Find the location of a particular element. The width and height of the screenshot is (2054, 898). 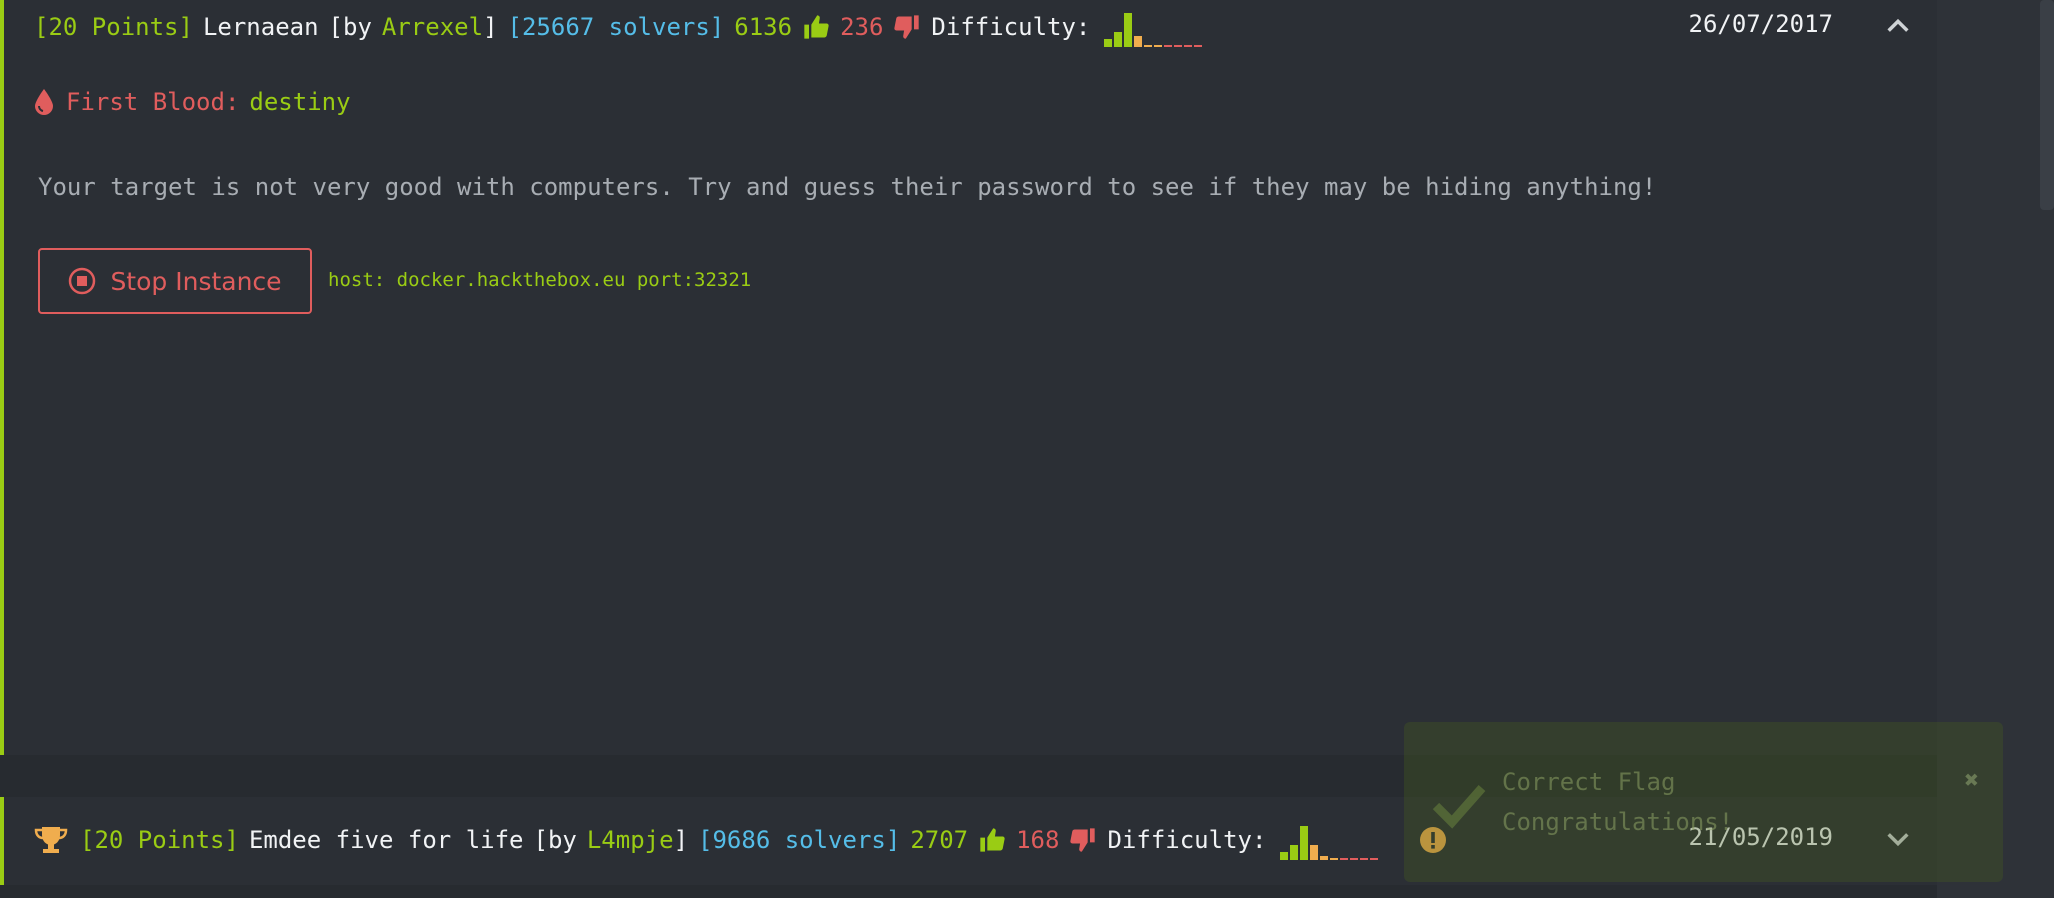

solvers-count: [9686 solvers] is located at coordinates (799, 840).